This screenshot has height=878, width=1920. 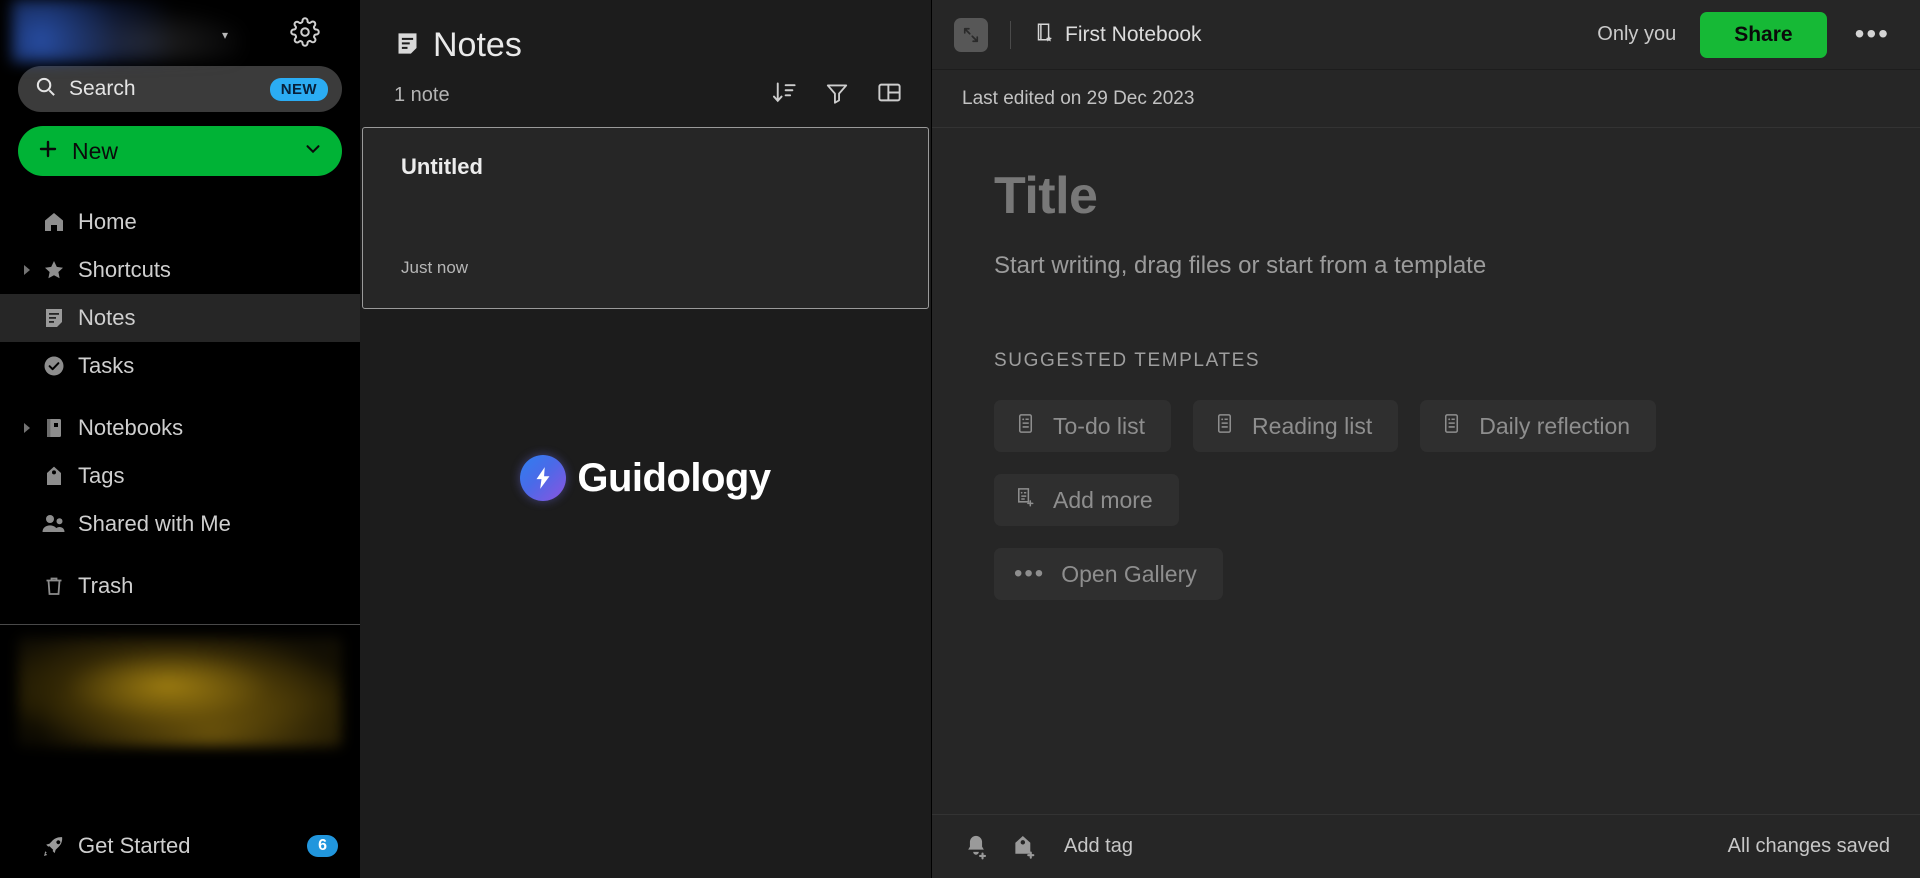 I want to click on template-chip-reading-list: Reading list, so click(x=1296, y=426).